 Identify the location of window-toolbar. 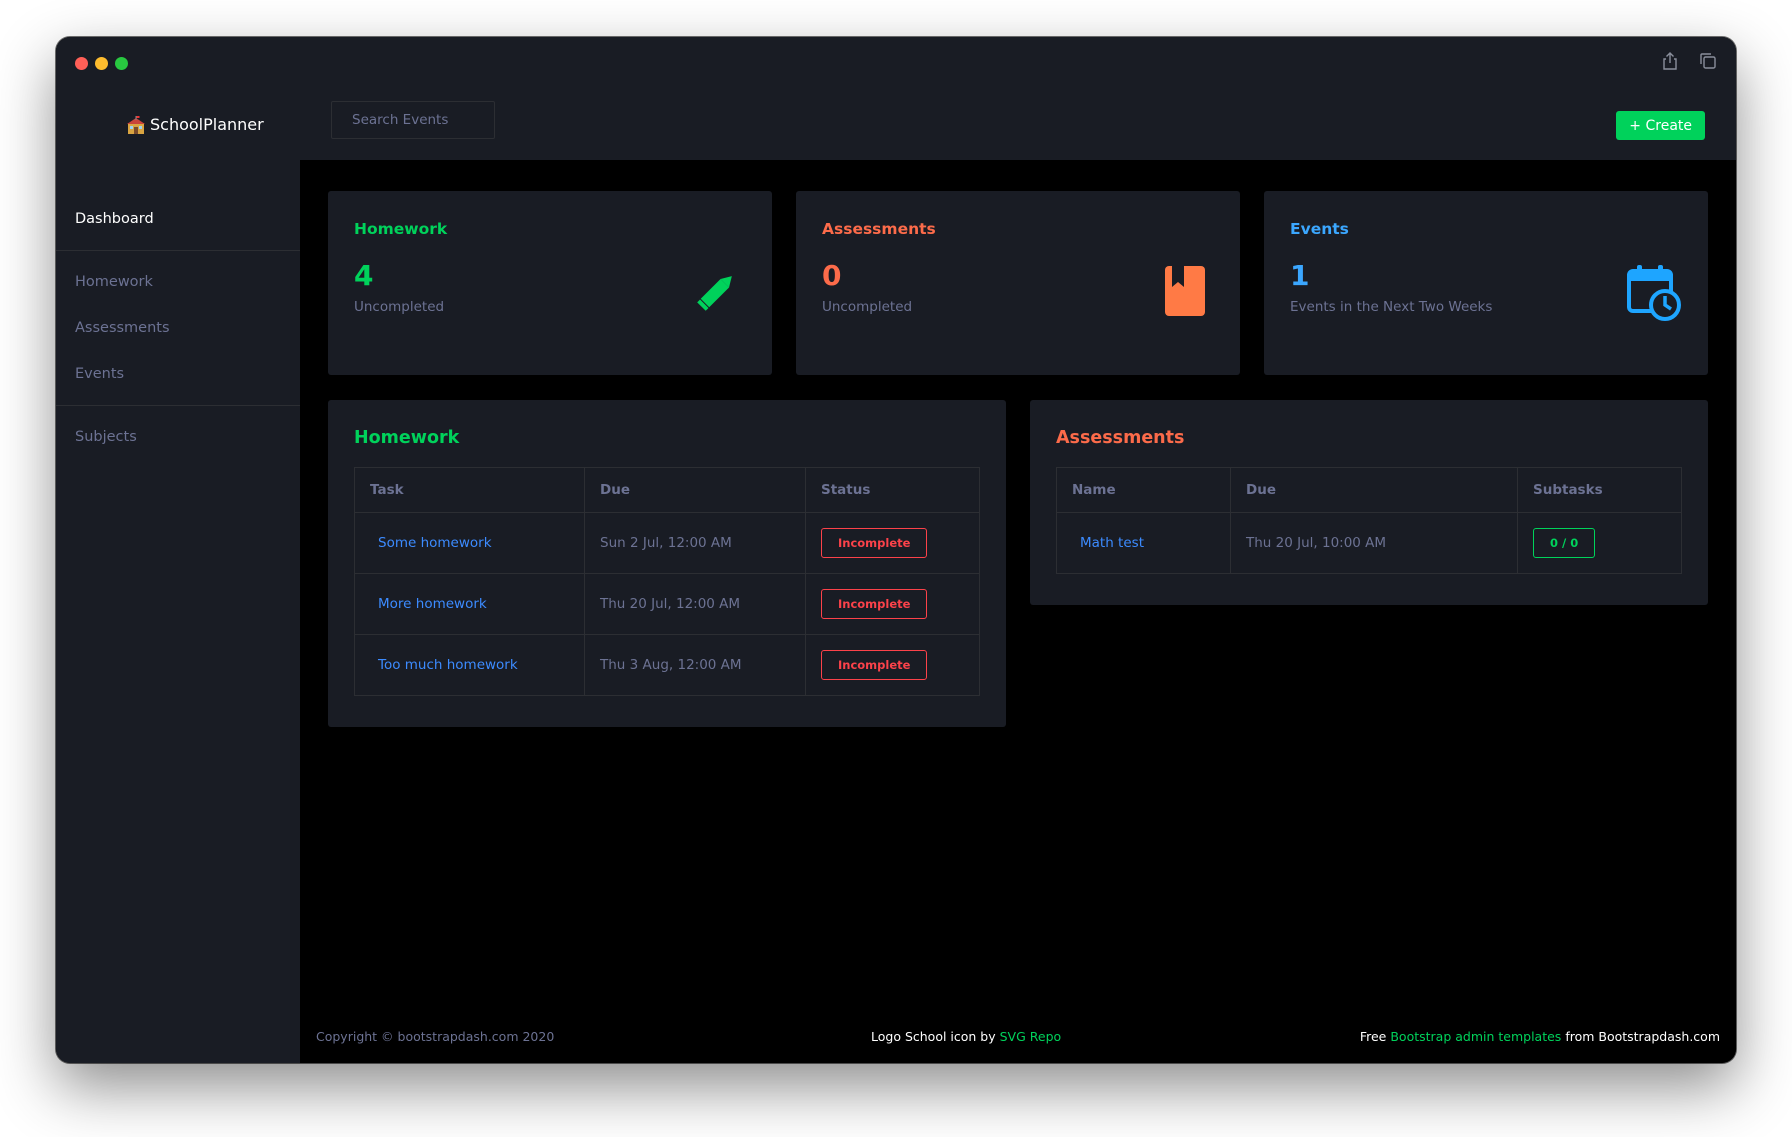
(1689, 61).